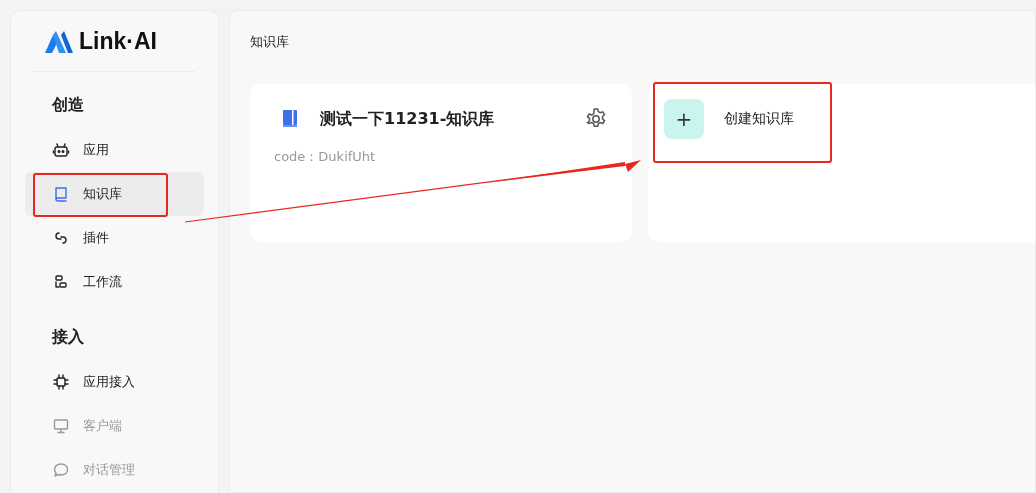  Describe the element at coordinates (118, 41) in the screenshot. I see `logo-text: Link·AI` at that location.